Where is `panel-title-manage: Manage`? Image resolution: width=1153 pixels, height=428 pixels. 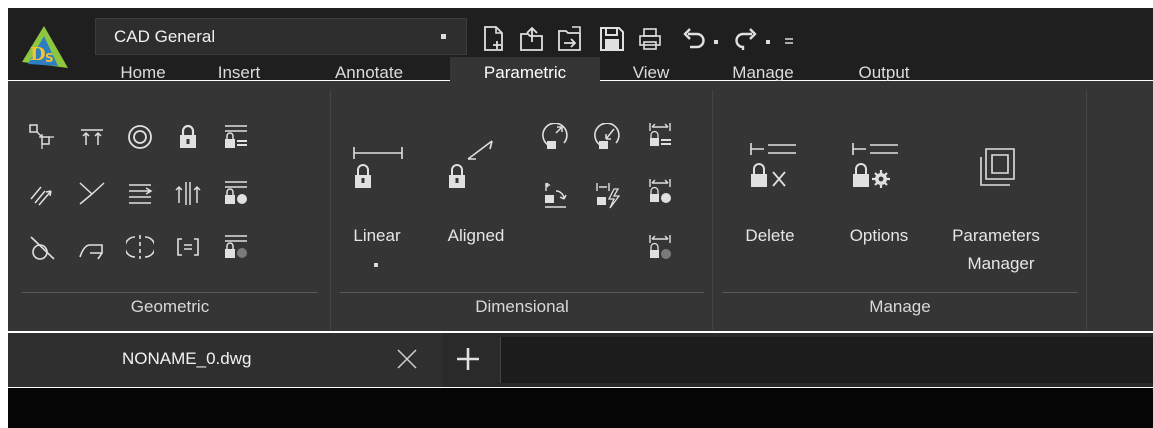
panel-title-manage: Manage is located at coordinates (900, 306).